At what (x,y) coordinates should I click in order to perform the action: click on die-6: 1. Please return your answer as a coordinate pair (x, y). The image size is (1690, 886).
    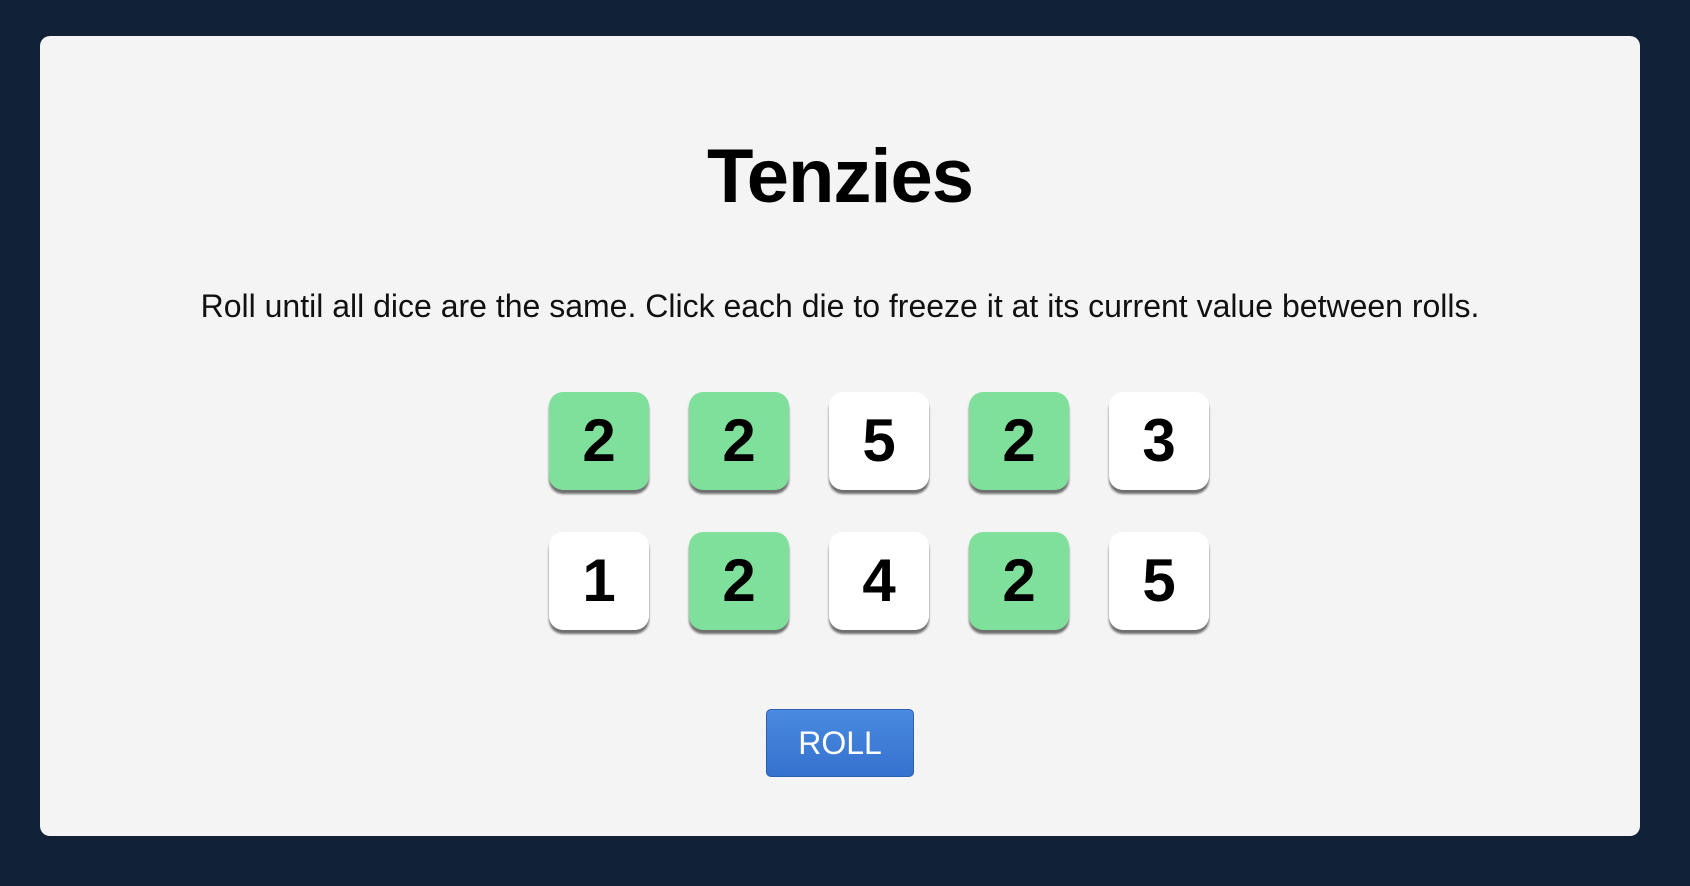
    Looking at the image, I should click on (599, 581).